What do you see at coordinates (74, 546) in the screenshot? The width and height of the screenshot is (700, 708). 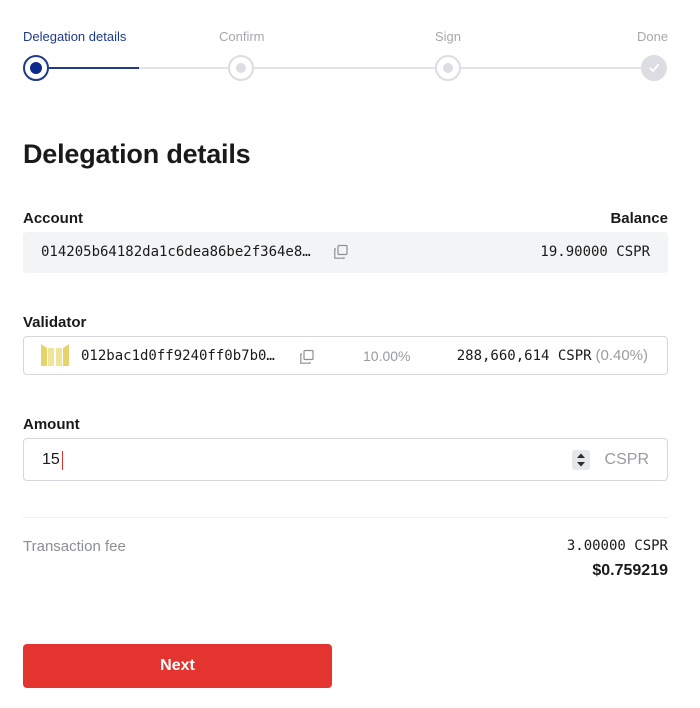 I see `transaction-fee-label: Transaction fee` at bounding box center [74, 546].